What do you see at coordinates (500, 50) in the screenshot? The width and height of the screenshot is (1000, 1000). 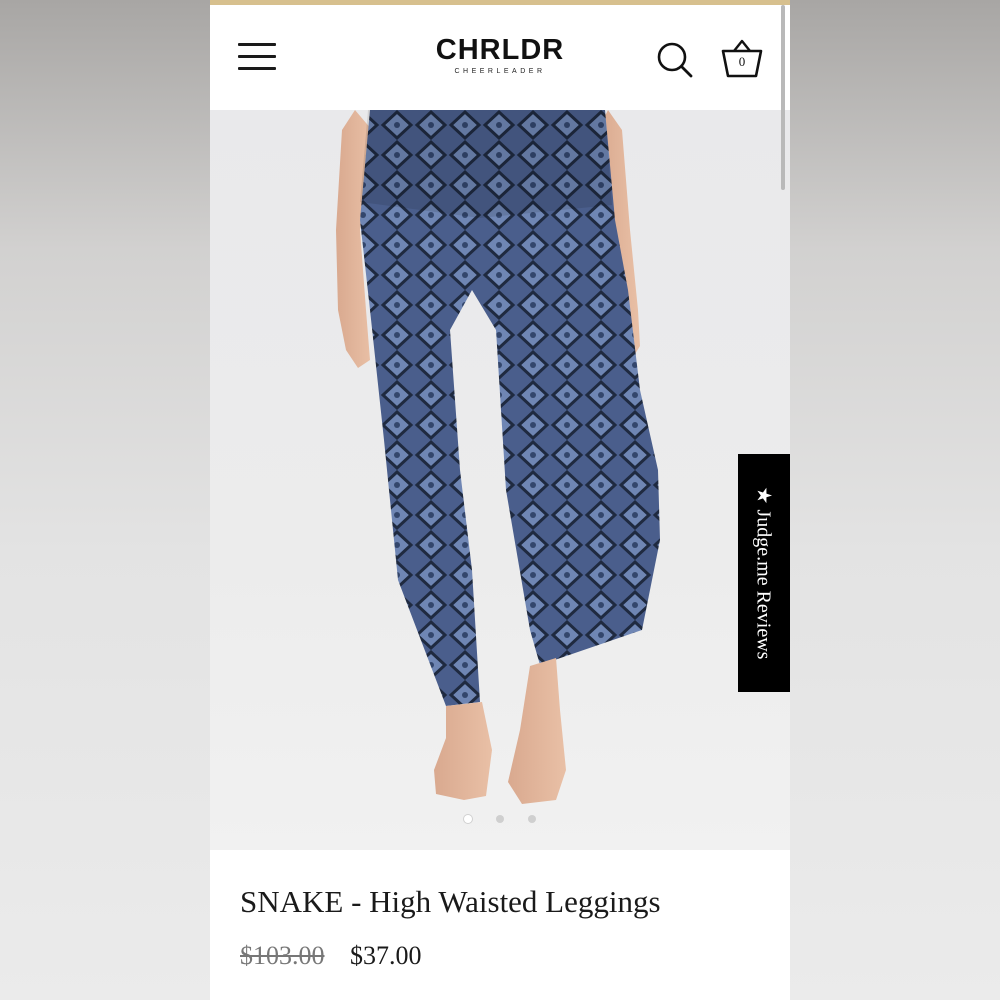 I see `logo-main-text: CHRLDR` at bounding box center [500, 50].